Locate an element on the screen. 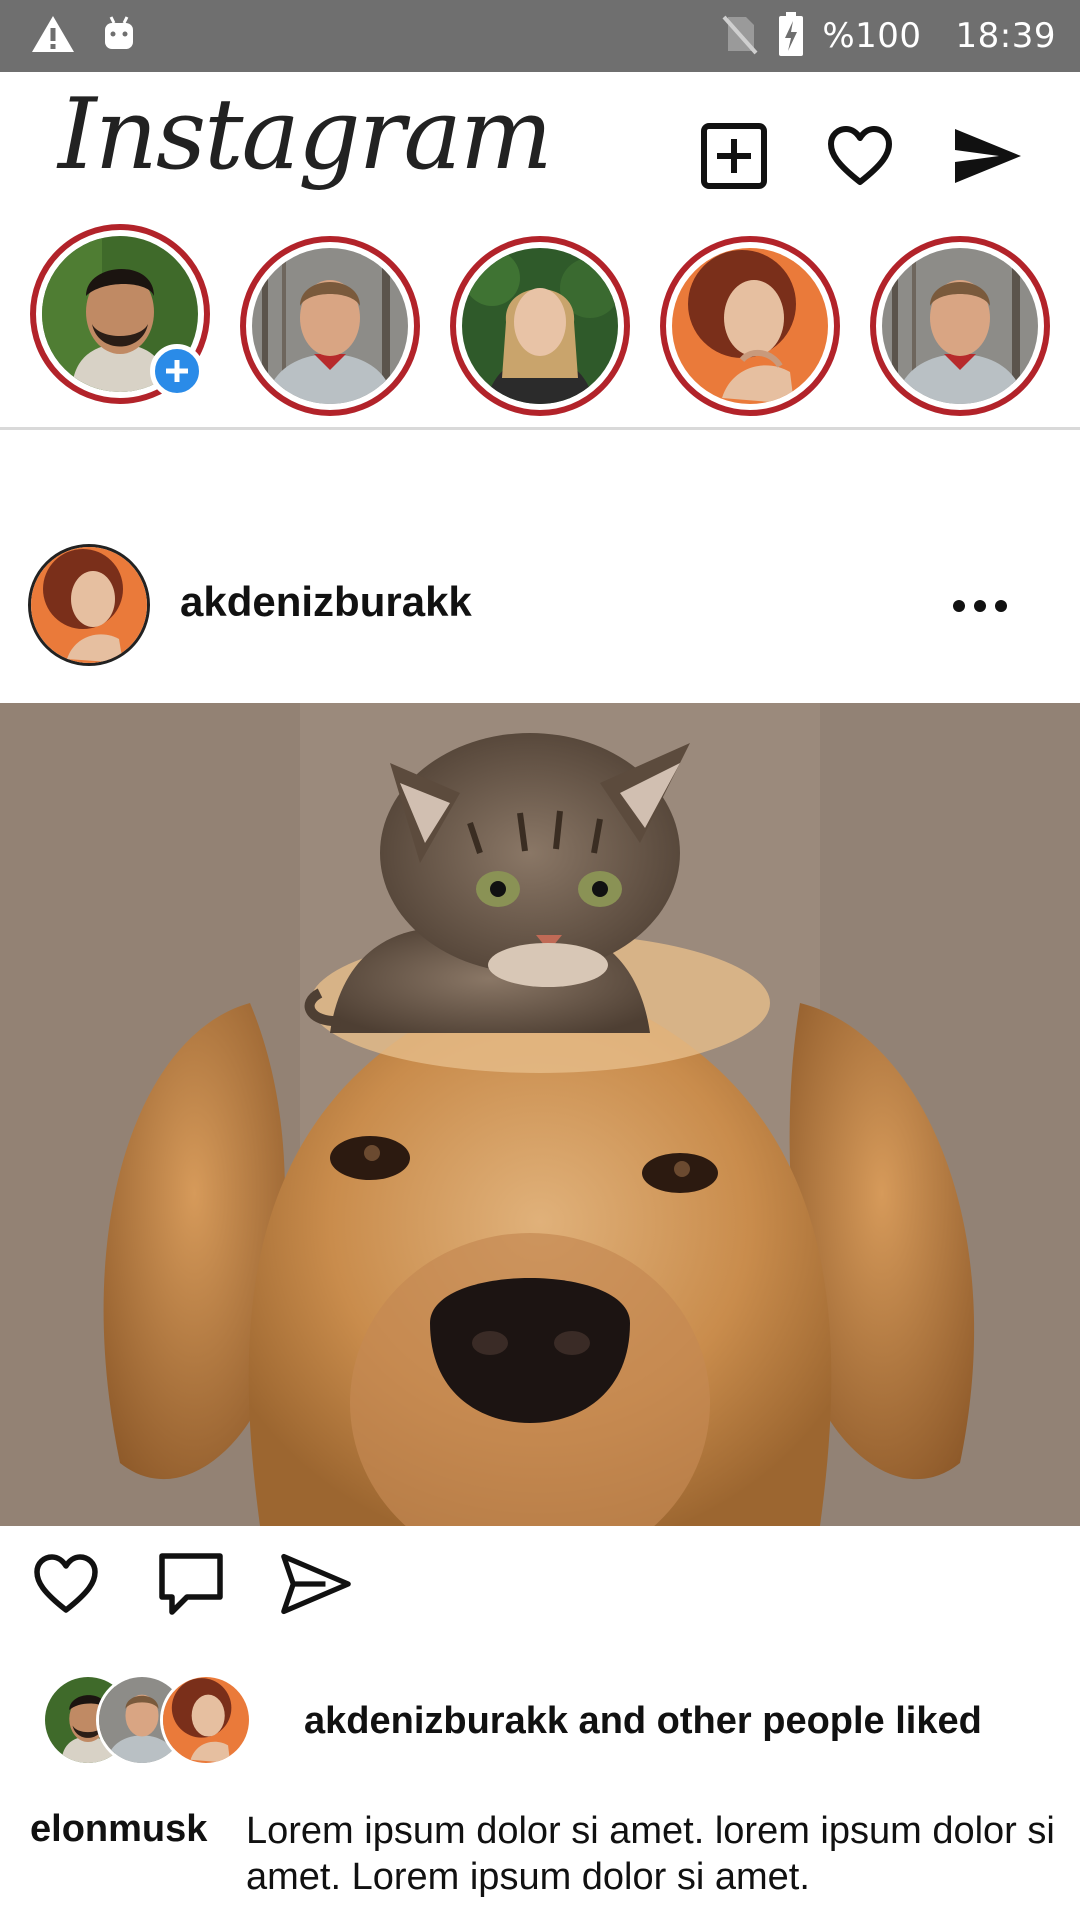 The height and width of the screenshot is (1920, 1080). battery-percent: %100 is located at coordinates (872, 36).